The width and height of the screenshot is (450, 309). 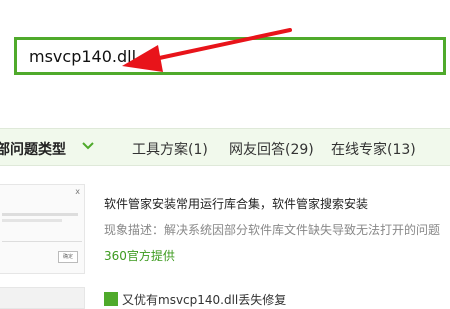 What do you see at coordinates (373, 149) in the screenshot?
I see `tab-online-experts: 在线专家(13)` at bounding box center [373, 149].